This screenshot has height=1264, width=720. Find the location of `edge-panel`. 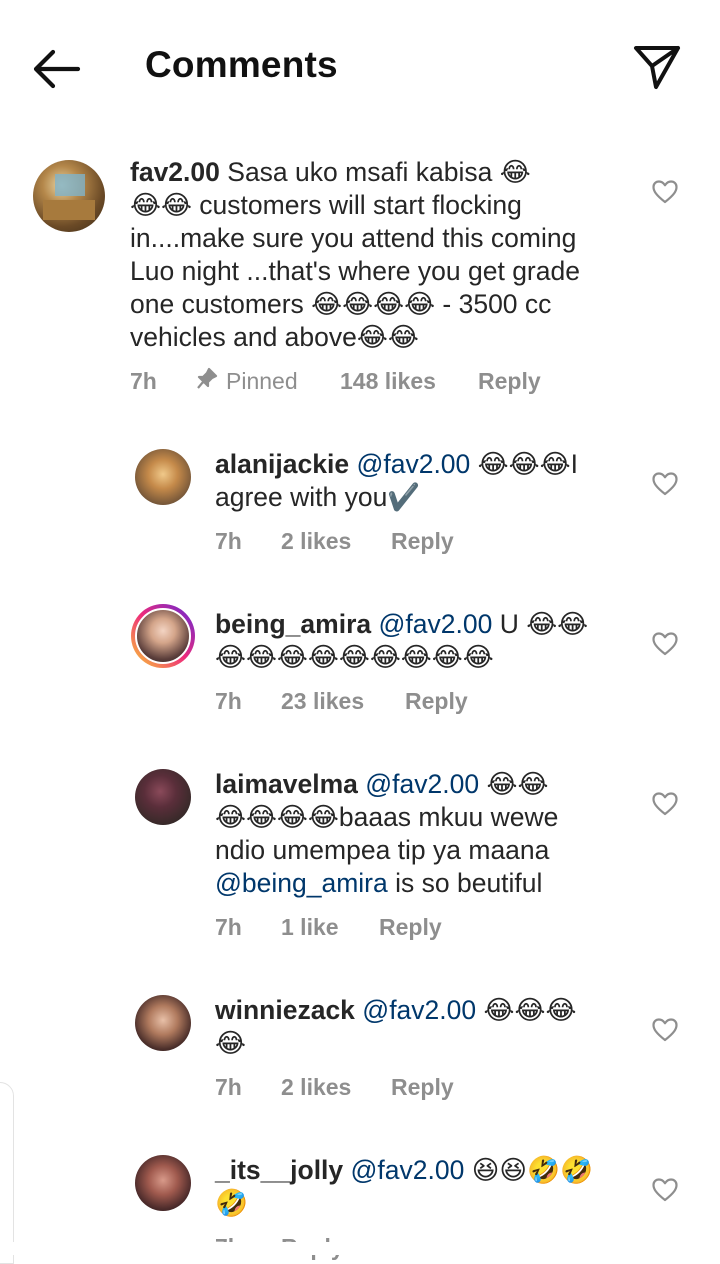

edge-panel is located at coordinates (7, 1173).